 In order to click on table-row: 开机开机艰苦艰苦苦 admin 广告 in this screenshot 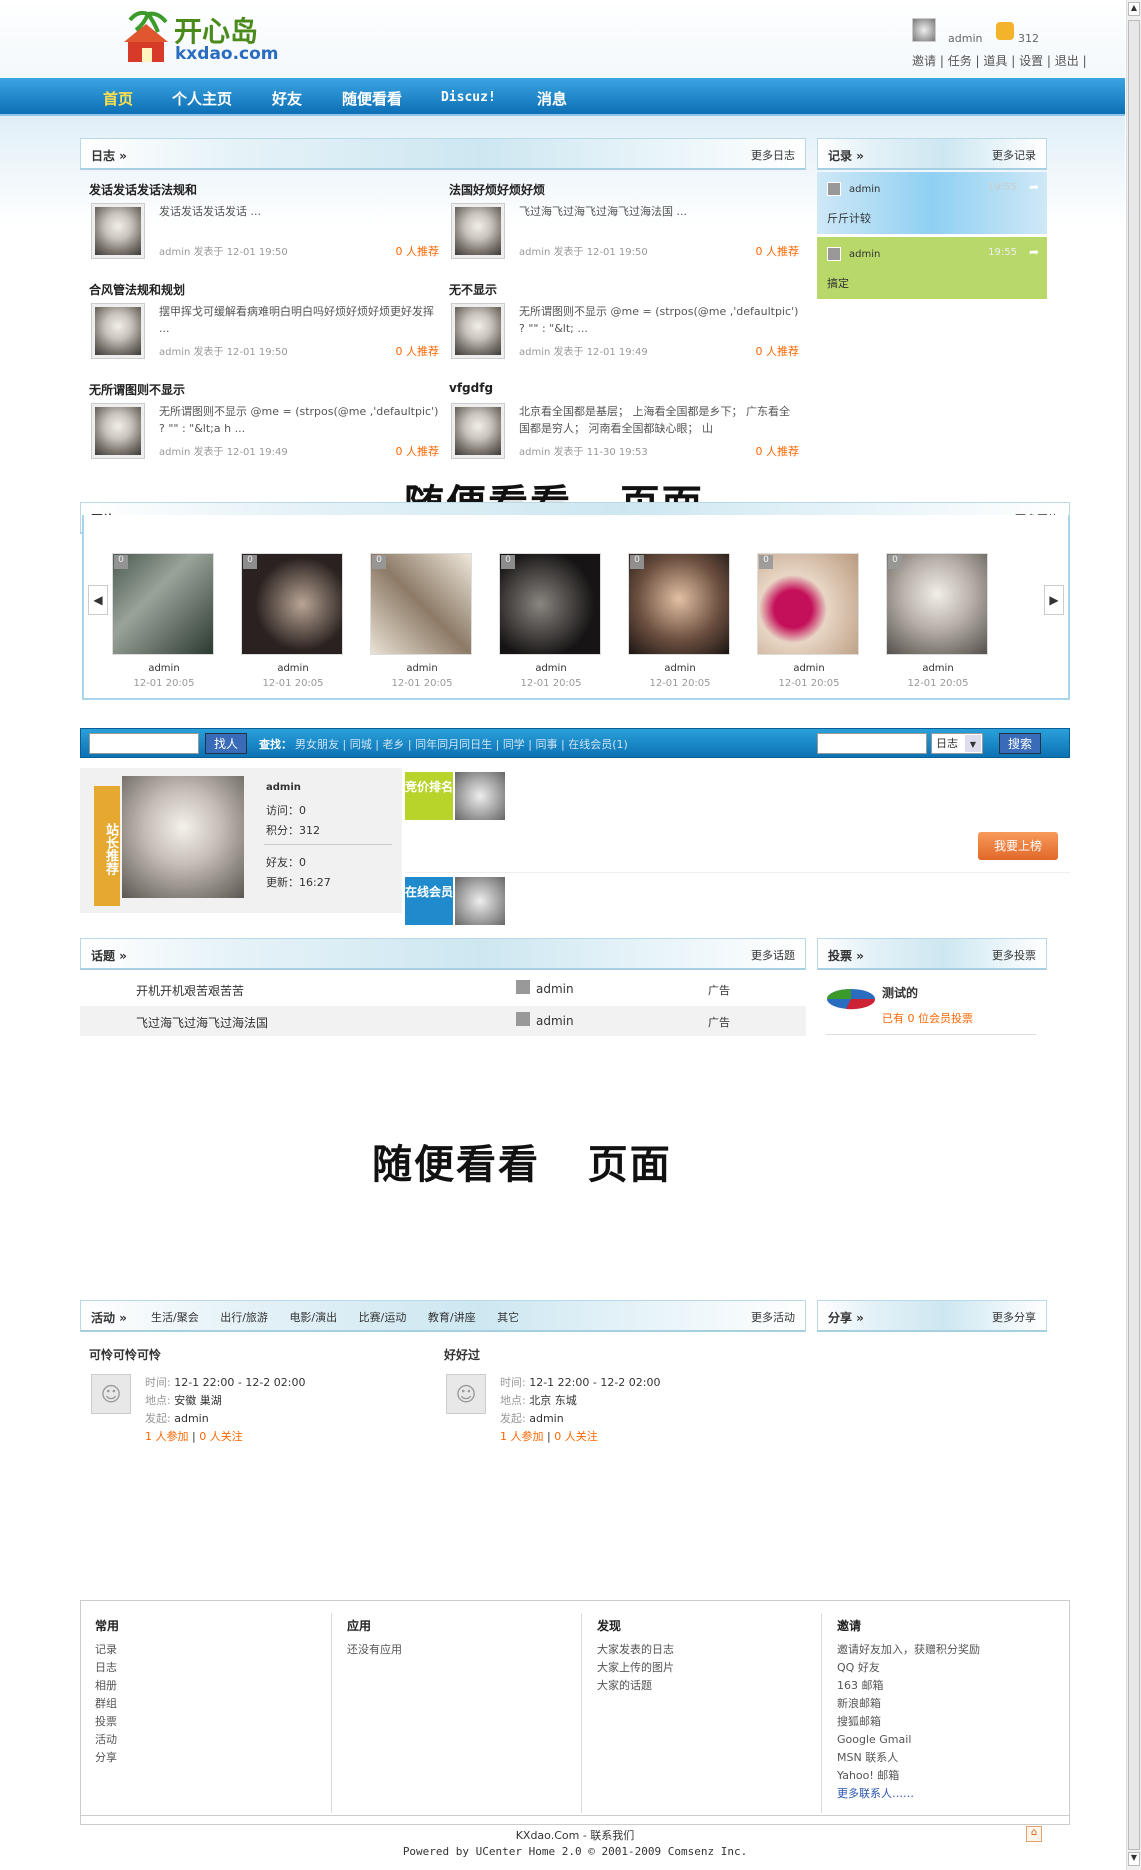, I will do `click(443, 990)`.